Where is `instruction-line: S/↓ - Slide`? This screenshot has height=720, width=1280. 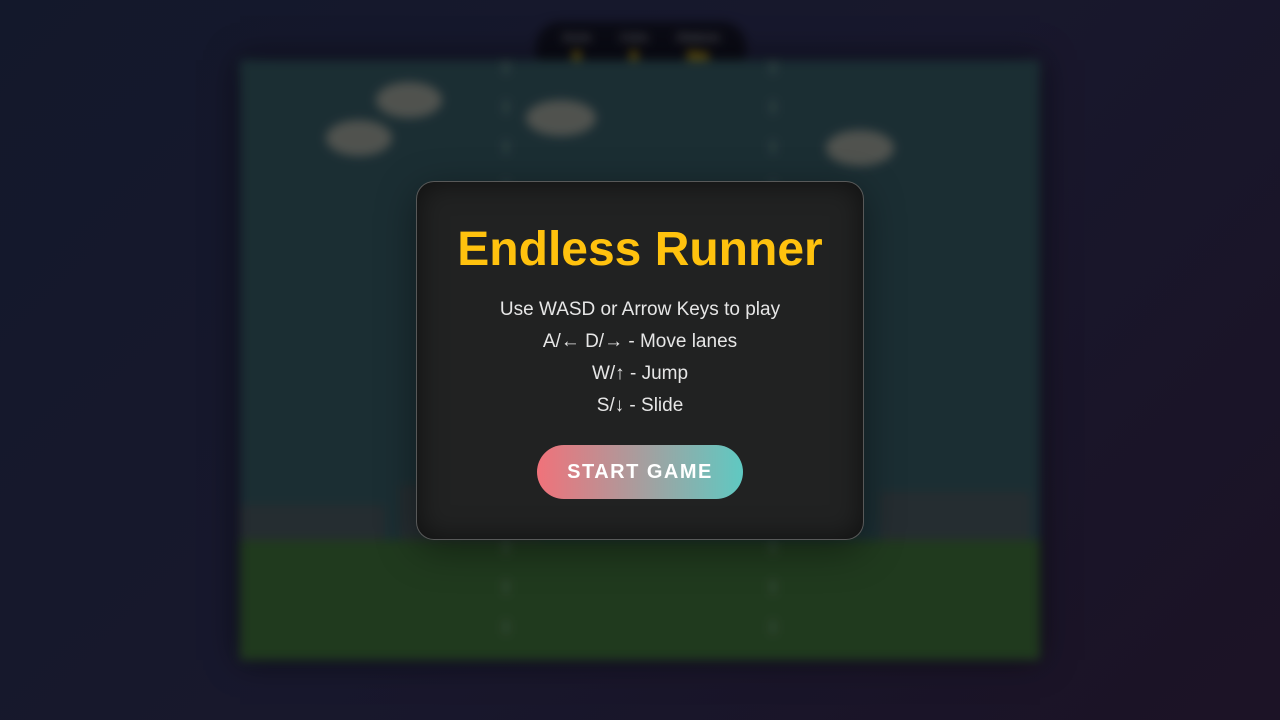
instruction-line: S/↓ - Slide is located at coordinates (640, 405).